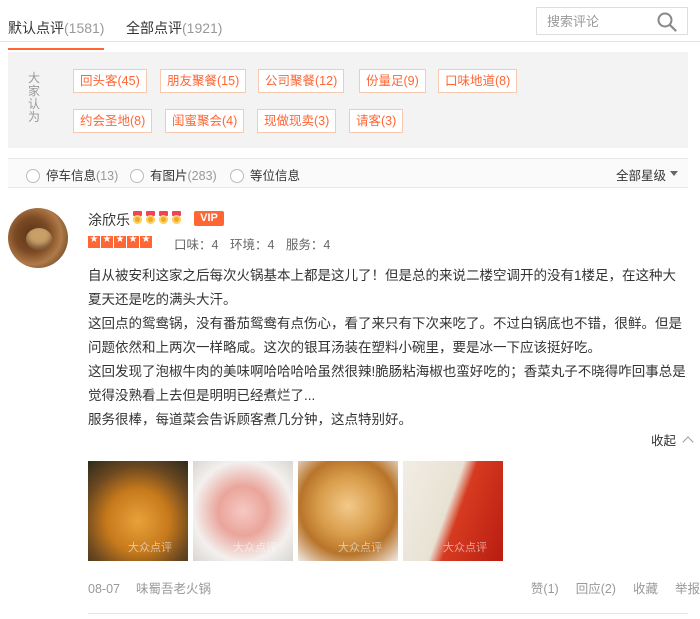  What do you see at coordinates (392, 81) in the screenshot?
I see `tag-item: 份量足(9)` at bounding box center [392, 81].